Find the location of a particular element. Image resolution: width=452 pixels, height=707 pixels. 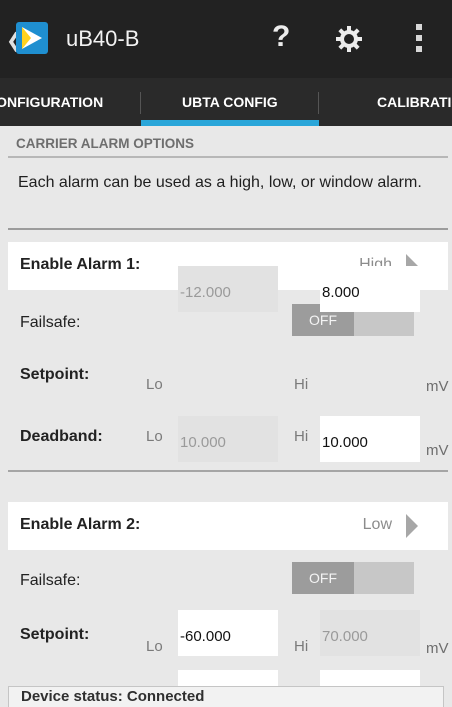

tab-ubta-config: UBTA CONFIG is located at coordinates (230, 102).